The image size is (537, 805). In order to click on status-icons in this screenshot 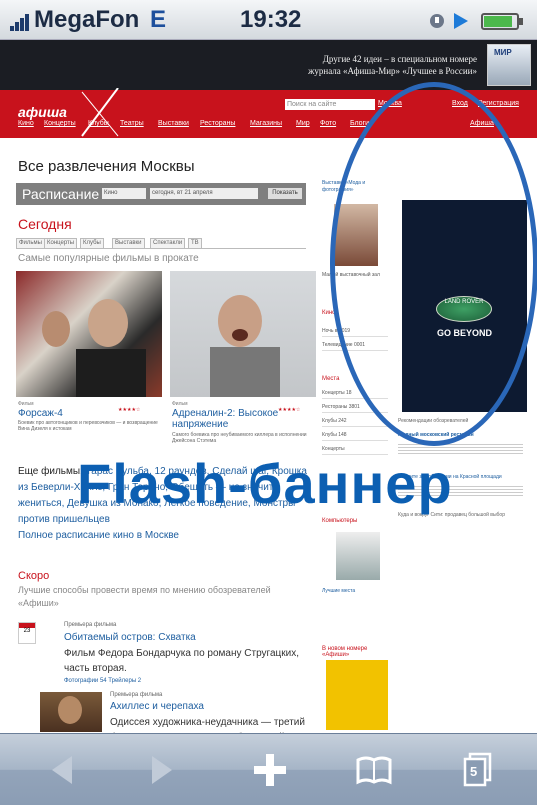, I will do `click(477, 21)`.